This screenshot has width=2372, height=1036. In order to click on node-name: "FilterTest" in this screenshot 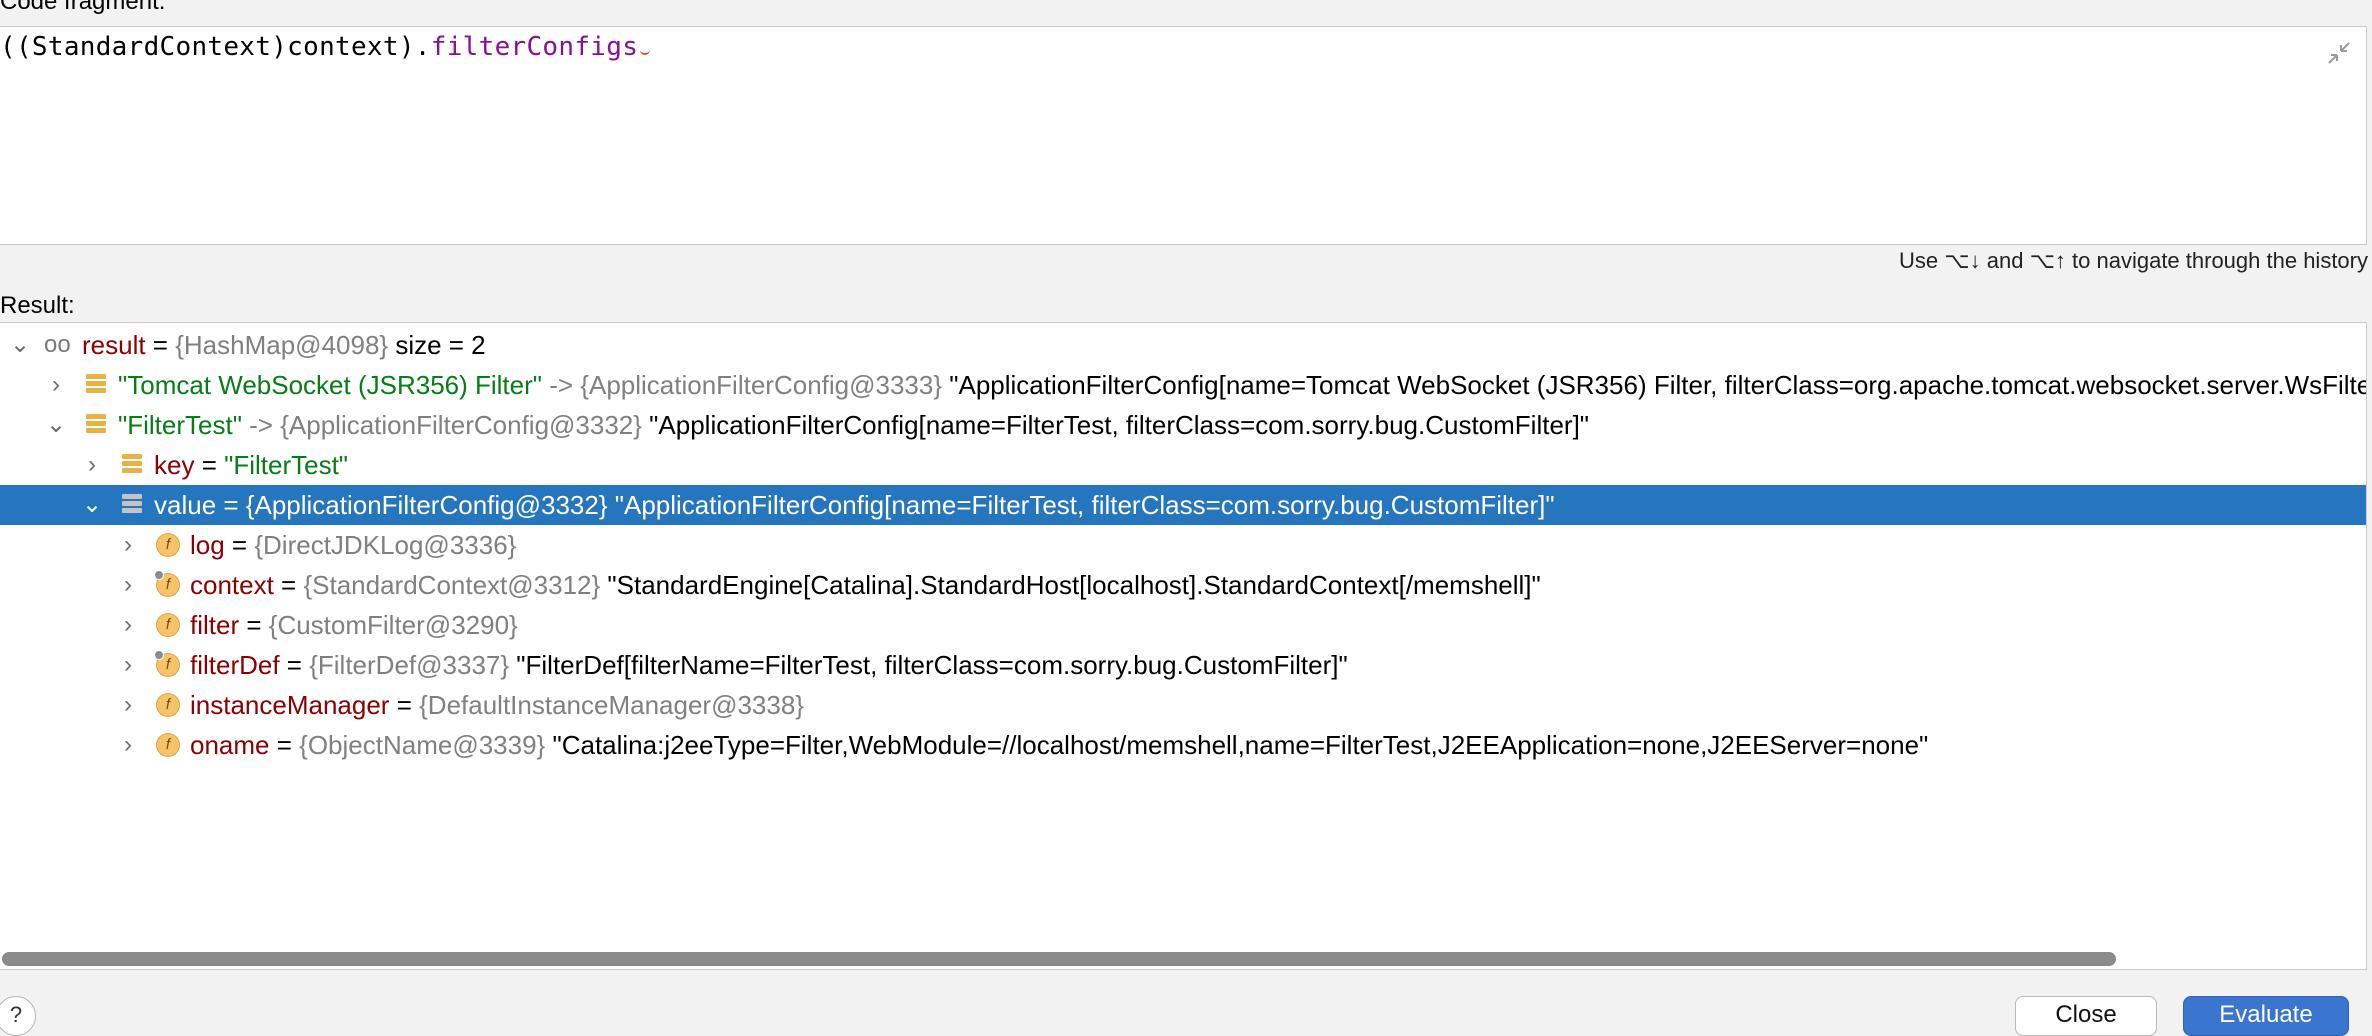, I will do `click(180, 425)`.